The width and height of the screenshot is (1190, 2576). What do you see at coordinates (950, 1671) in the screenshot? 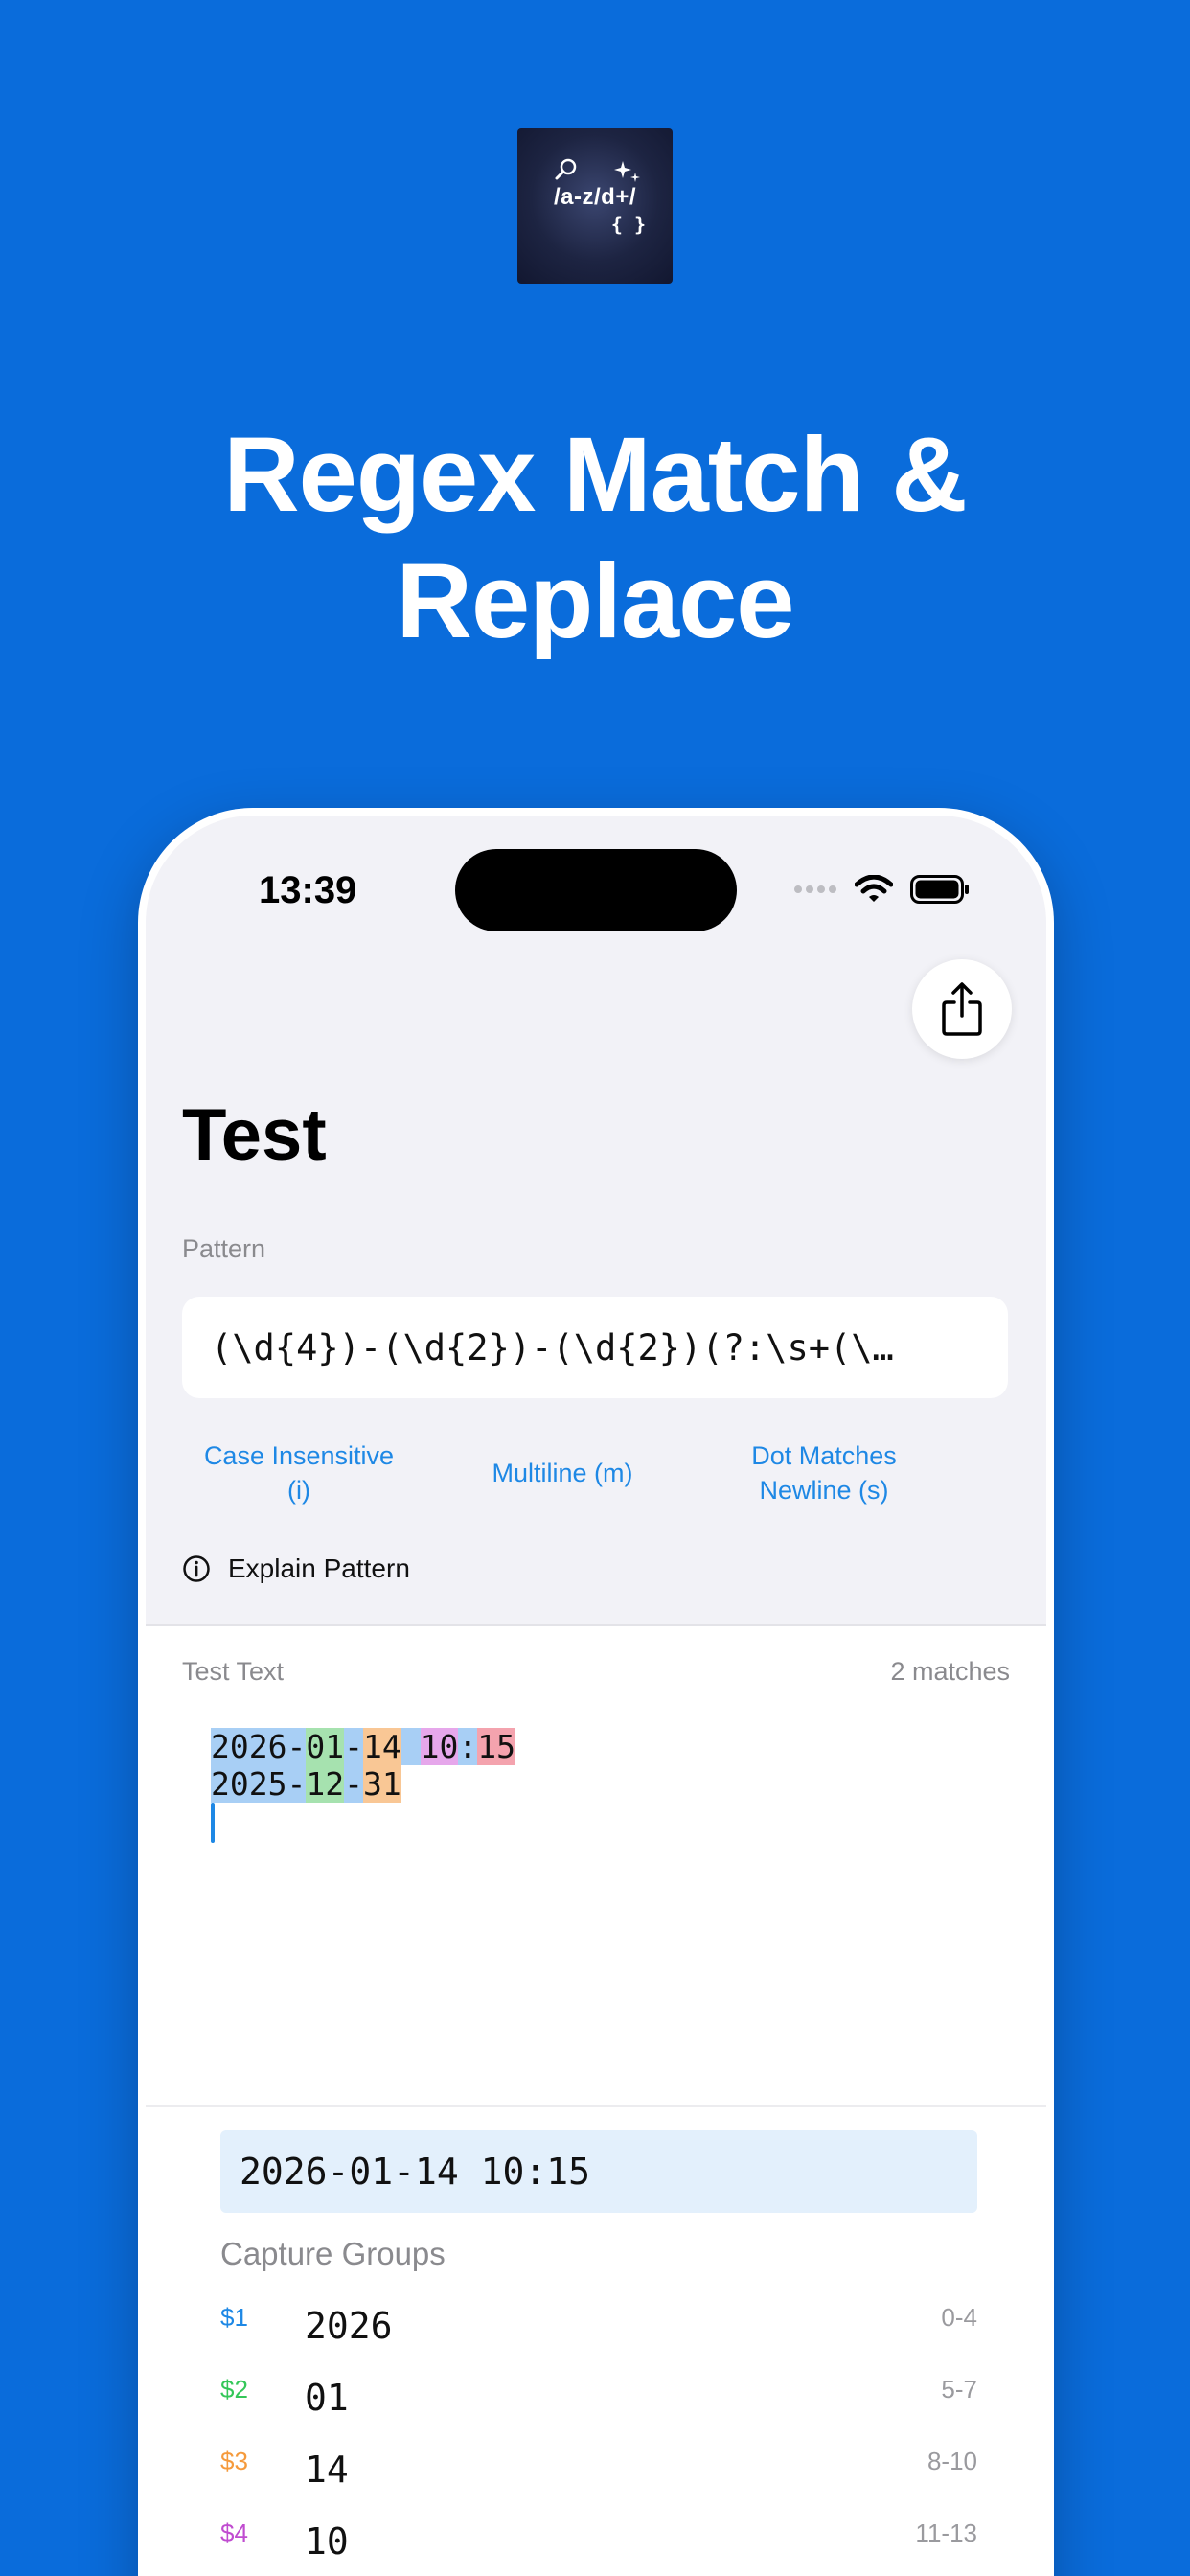
I see `match-count: 2 matches` at bounding box center [950, 1671].